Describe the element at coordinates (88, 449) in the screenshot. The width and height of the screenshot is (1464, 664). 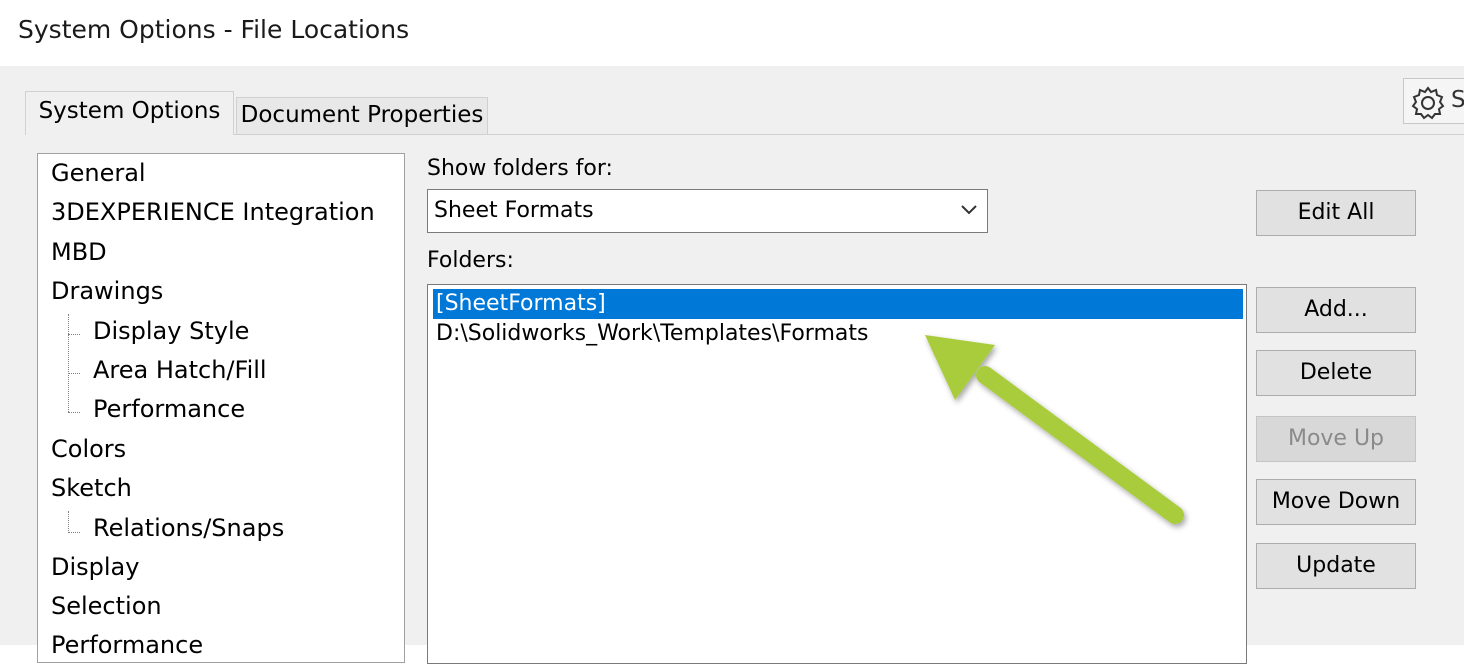
I see `tree-item-colors: Colors` at that location.